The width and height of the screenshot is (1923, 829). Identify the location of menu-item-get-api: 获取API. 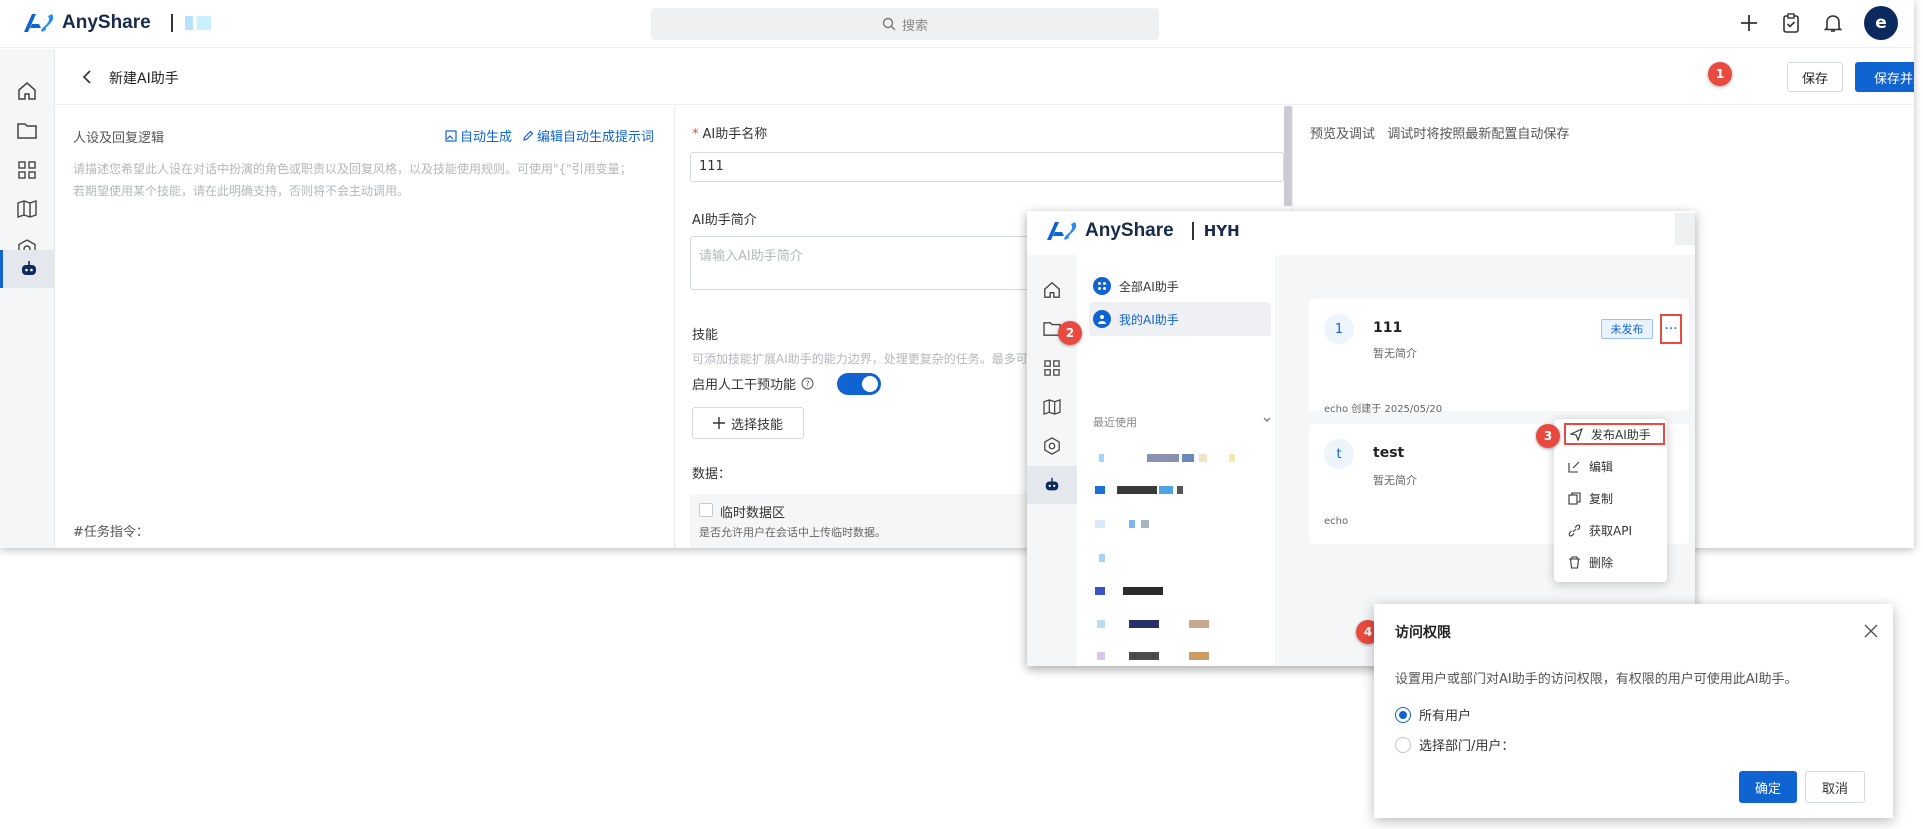
(1600, 530).